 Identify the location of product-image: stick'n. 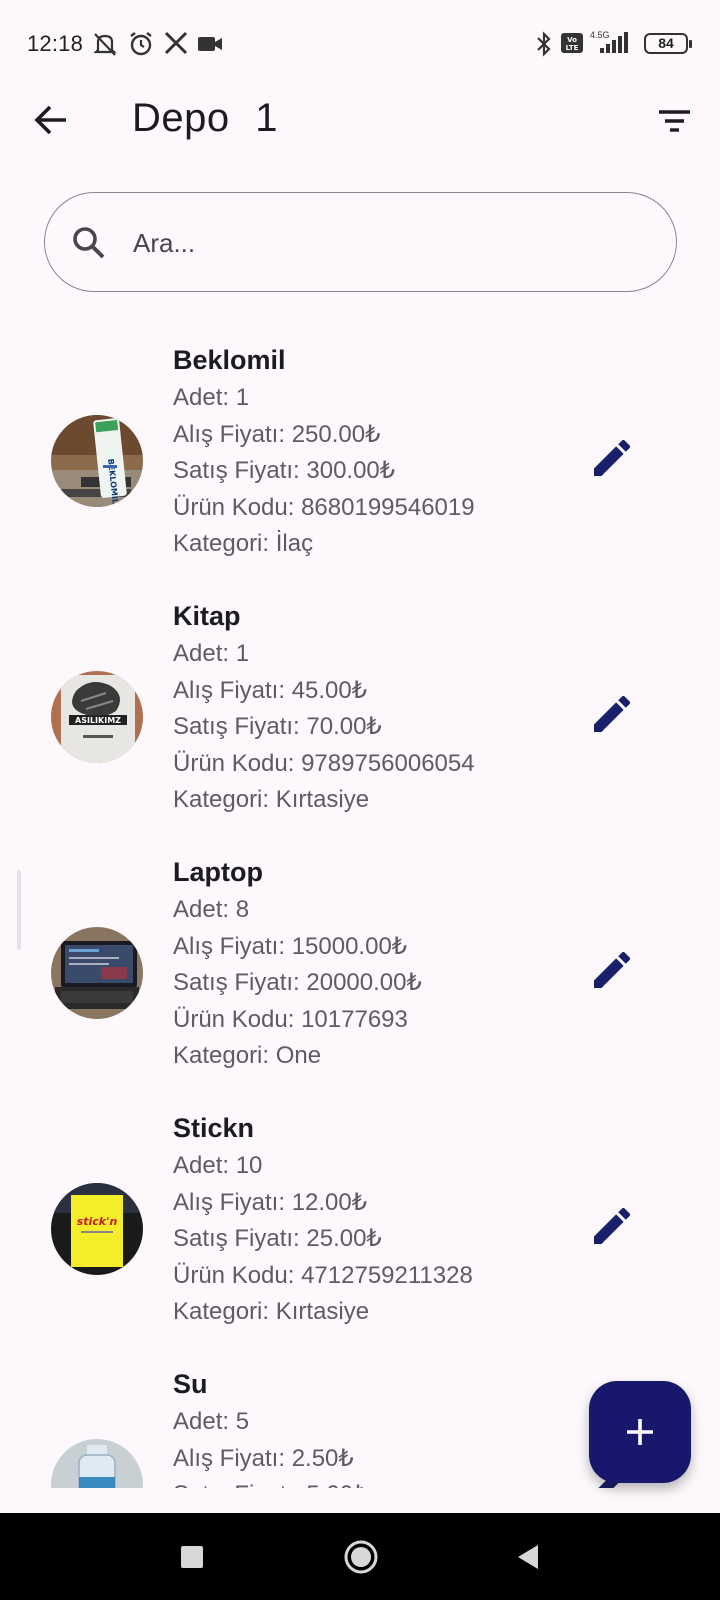
(97, 1229).